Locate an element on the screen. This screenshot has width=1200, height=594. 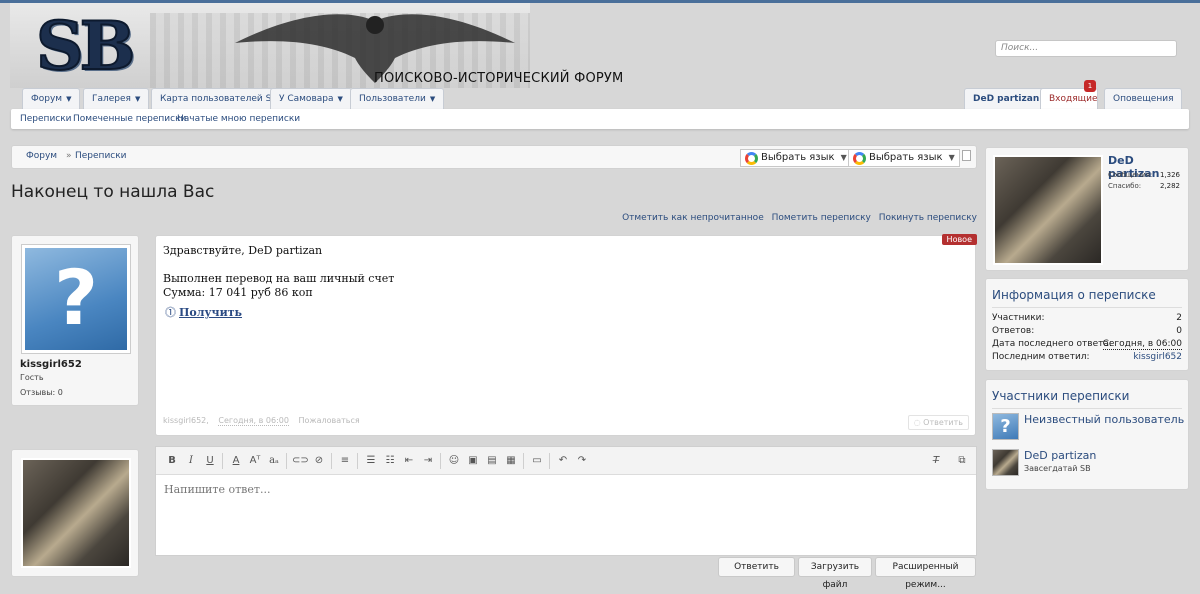
media-icon: ▤ is located at coordinates (492, 461).